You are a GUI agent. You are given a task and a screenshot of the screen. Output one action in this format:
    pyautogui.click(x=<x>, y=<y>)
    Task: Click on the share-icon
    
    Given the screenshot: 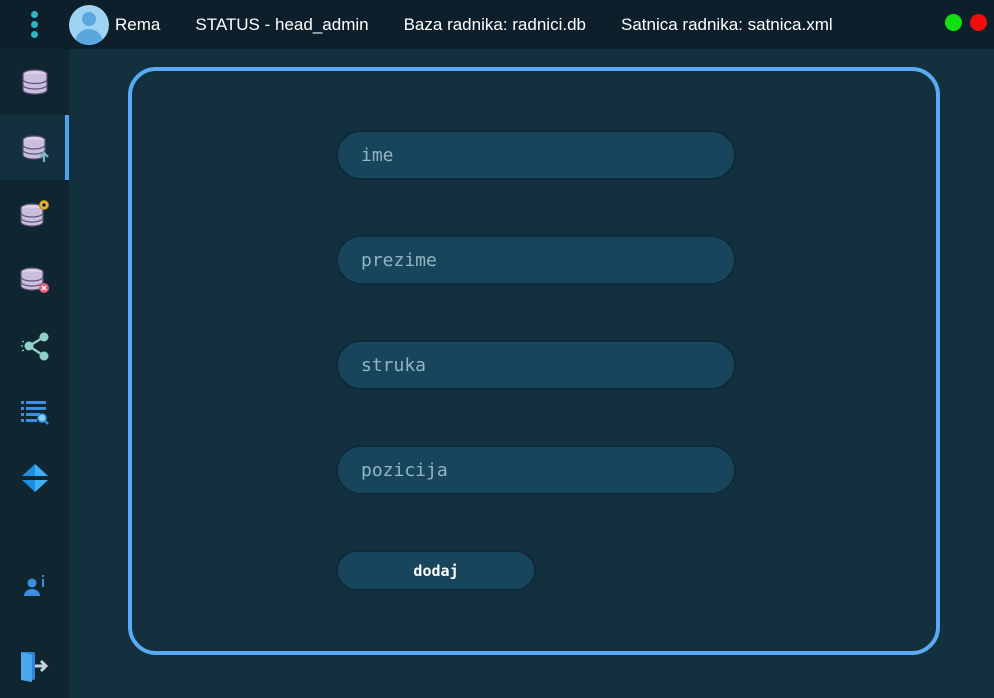 What is the action you would take?
    pyautogui.click(x=34, y=346)
    